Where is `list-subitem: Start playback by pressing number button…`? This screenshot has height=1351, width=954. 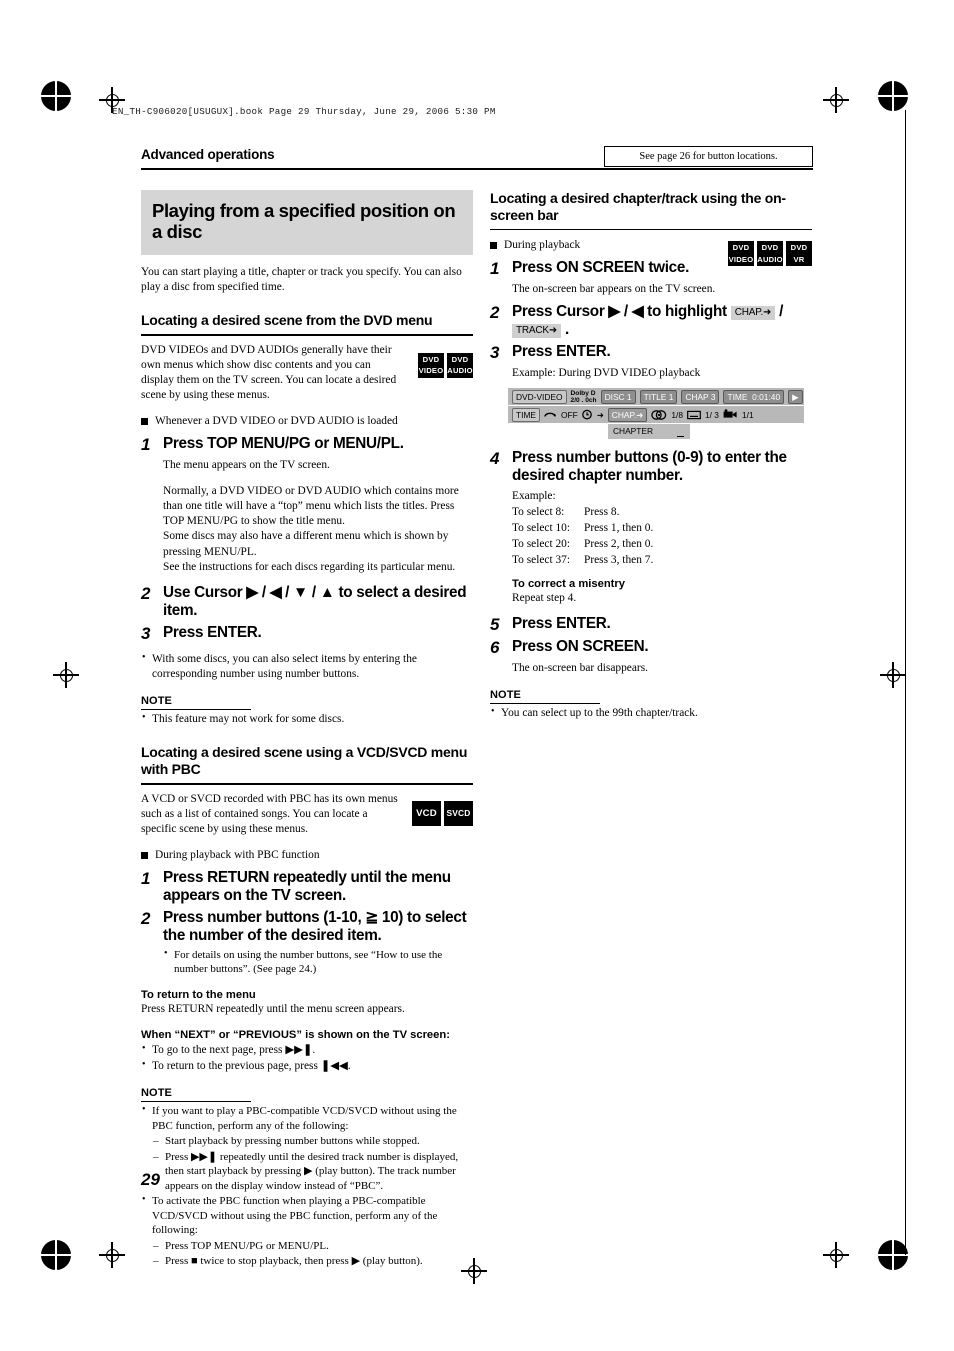 list-subitem: Start playback by pressing number button… is located at coordinates (307, 1141).